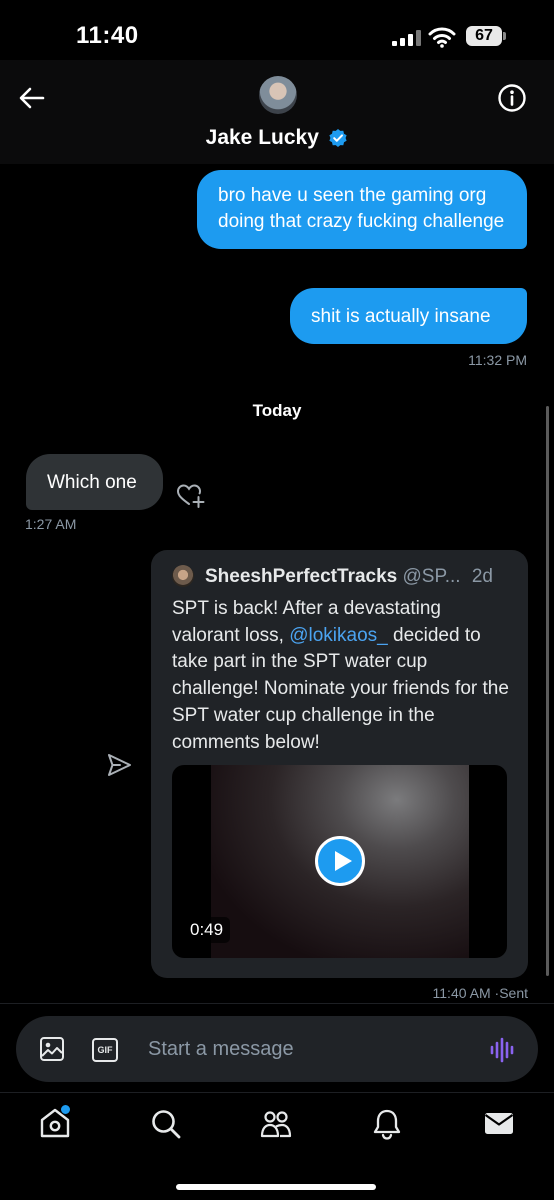 The image size is (554, 1200). What do you see at coordinates (504, 36) in the screenshot?
I see `battery-nub` at bounding box center [504, 36].